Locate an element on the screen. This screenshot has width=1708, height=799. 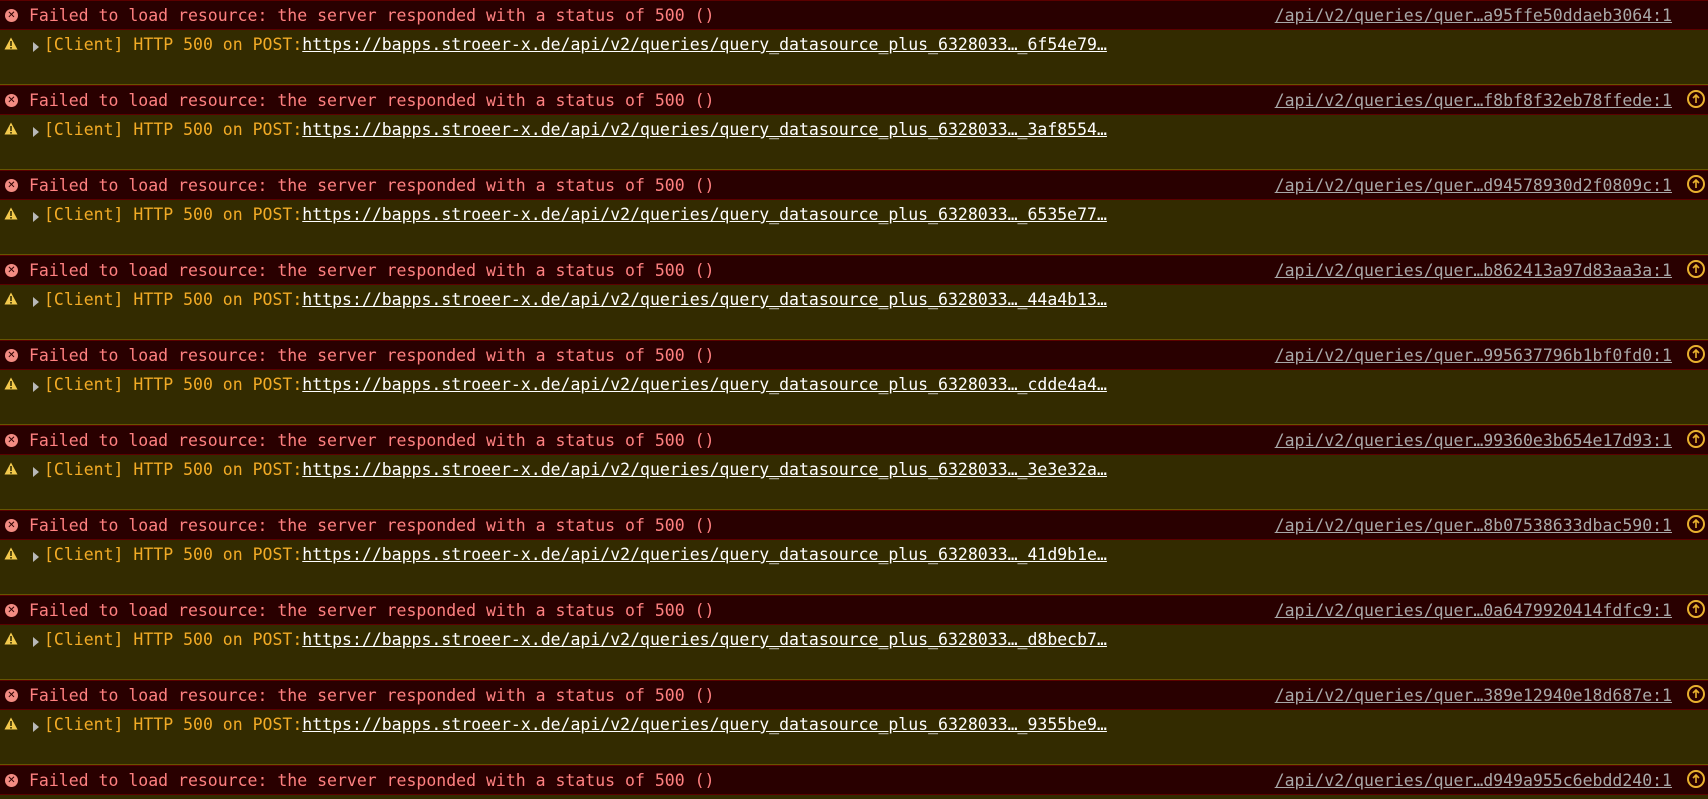
error-source-link: /api/v2/queries/quer…d949a955c6ebdd240:1 is located at coordinates (1473, 780).